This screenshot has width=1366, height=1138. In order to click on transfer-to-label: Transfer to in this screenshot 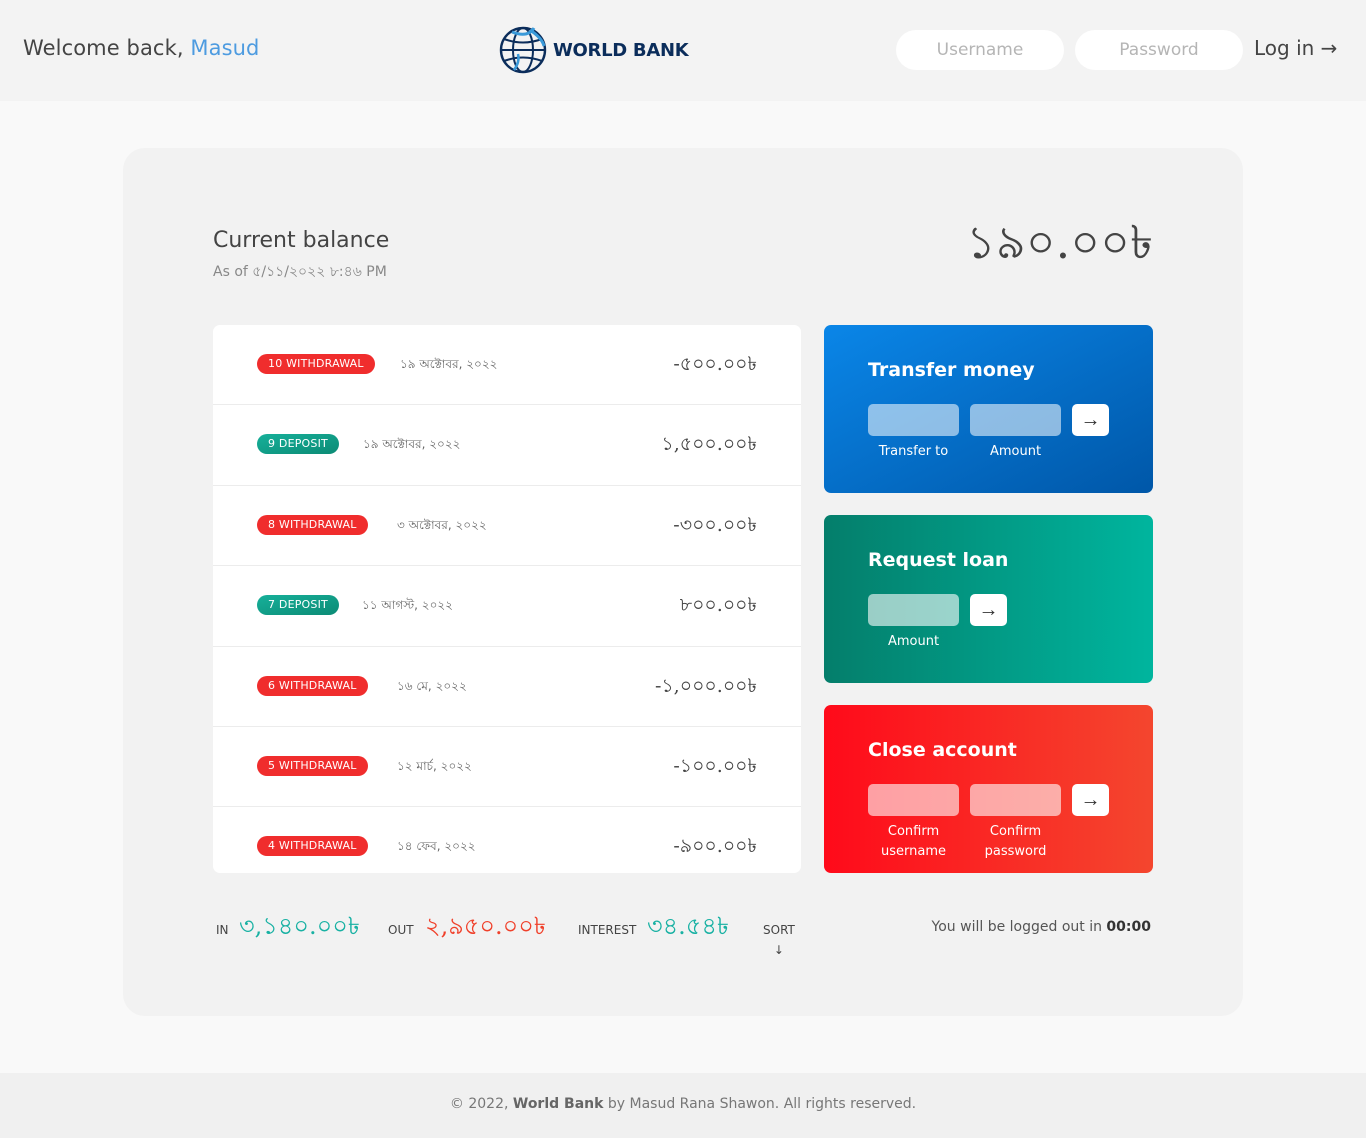, I will do `click(913, 451)`.